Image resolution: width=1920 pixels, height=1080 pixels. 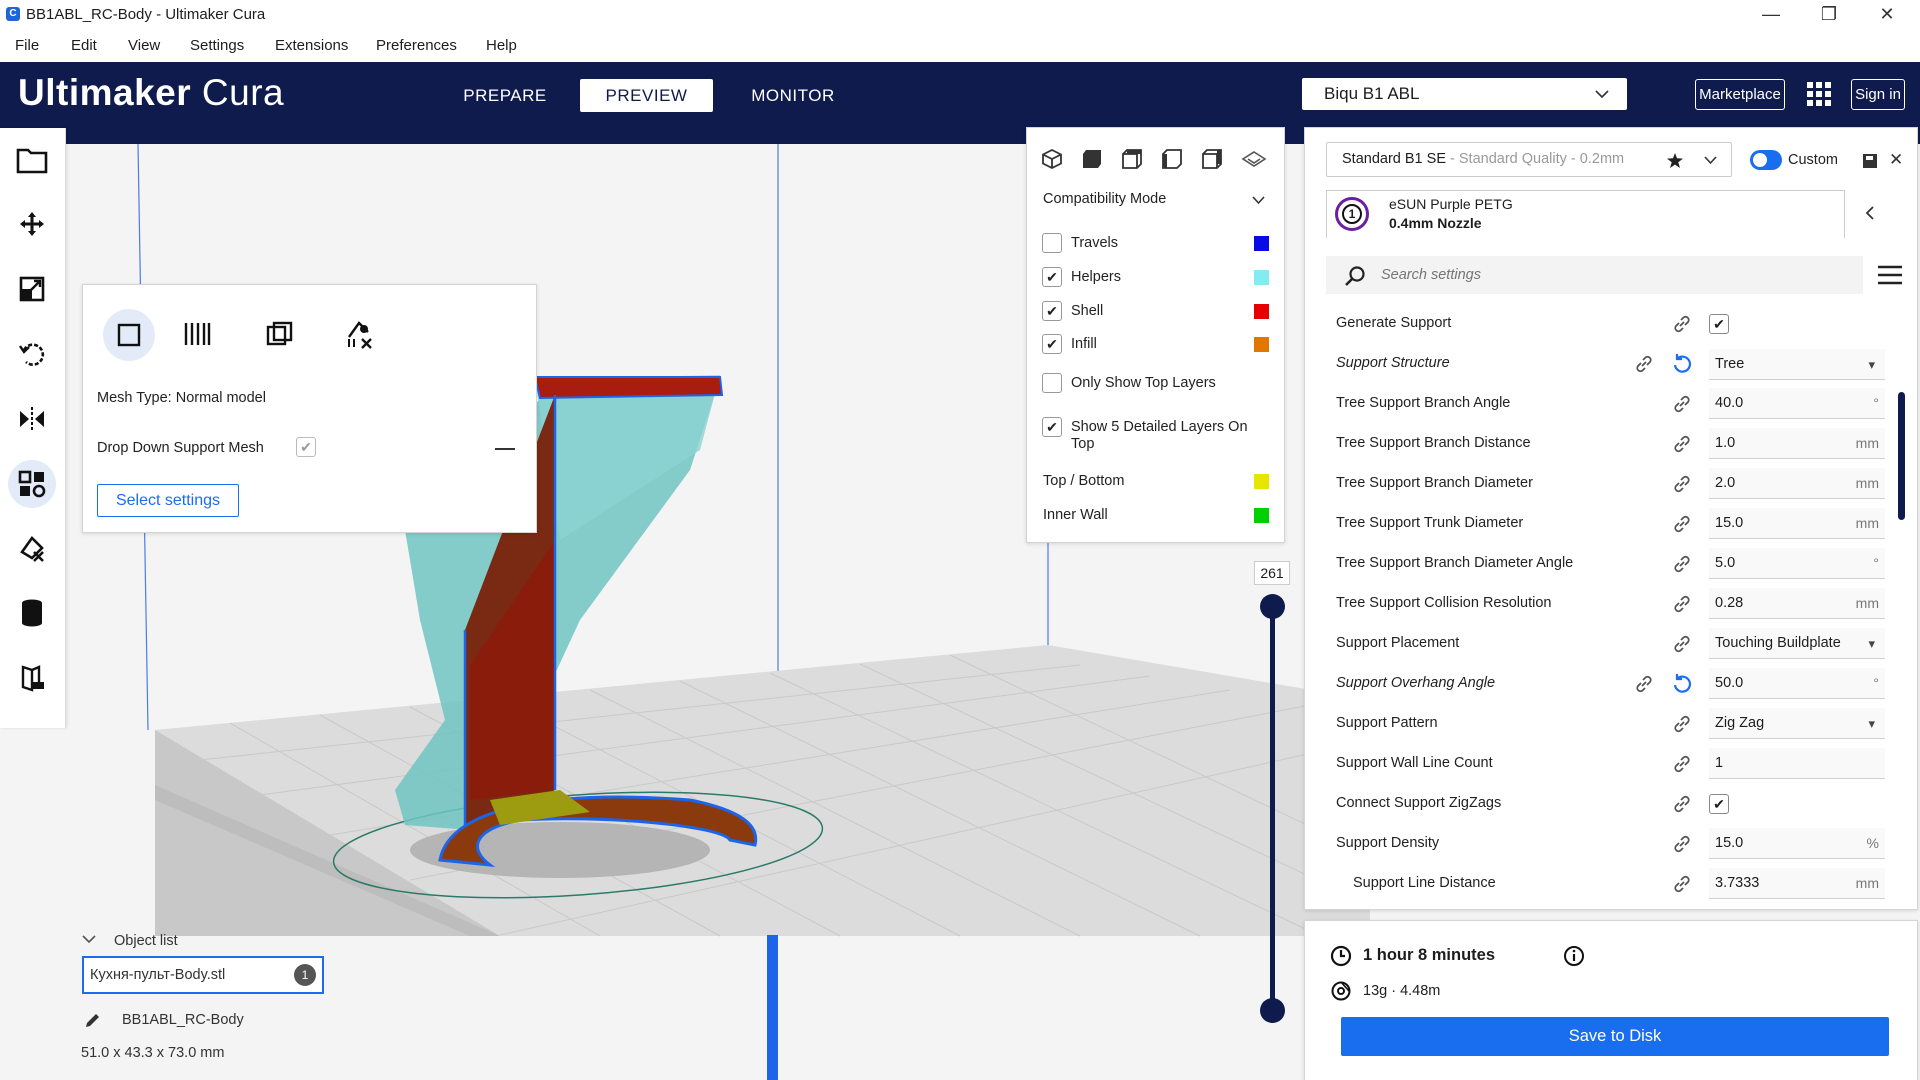 What do you see at coordinates (1261, 277) in the screenshot?
I see `helpers-color-swatch` at bounding box center [1261, 277].